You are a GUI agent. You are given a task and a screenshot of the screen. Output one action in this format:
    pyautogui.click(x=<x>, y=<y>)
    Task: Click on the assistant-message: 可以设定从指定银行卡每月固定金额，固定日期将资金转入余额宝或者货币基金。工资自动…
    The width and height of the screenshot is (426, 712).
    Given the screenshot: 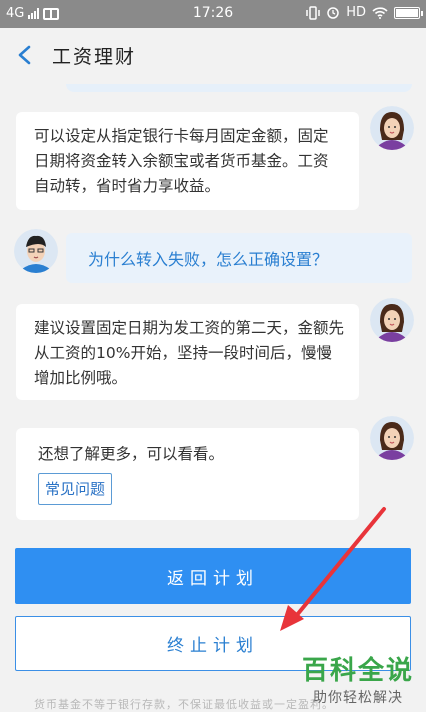 What is the action you would take?
    pyautogui.click(x=187, y=161)
    